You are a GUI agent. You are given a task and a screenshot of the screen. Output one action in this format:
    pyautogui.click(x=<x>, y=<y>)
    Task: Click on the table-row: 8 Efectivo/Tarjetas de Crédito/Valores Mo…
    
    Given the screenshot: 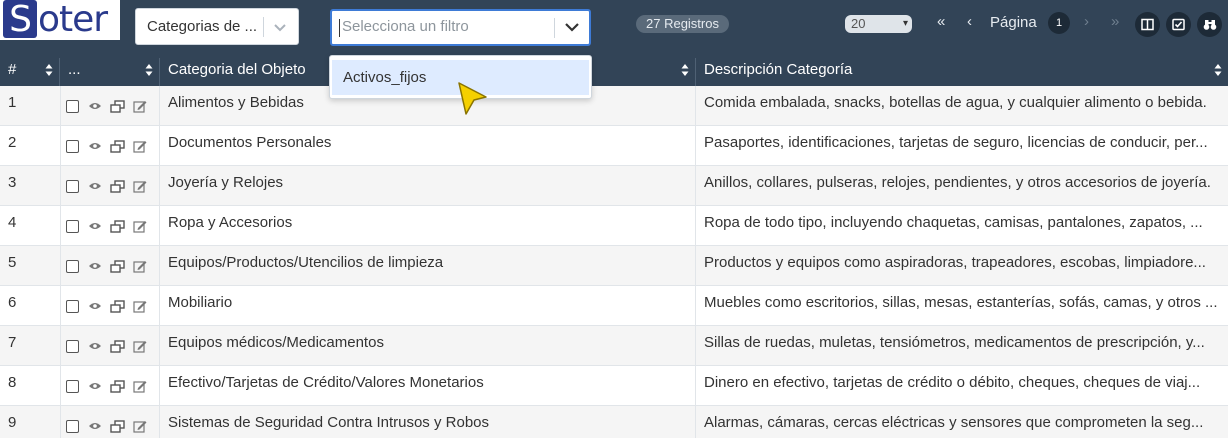 What is the action you would take?
    pyautogui.click(x=614, y=386)
    